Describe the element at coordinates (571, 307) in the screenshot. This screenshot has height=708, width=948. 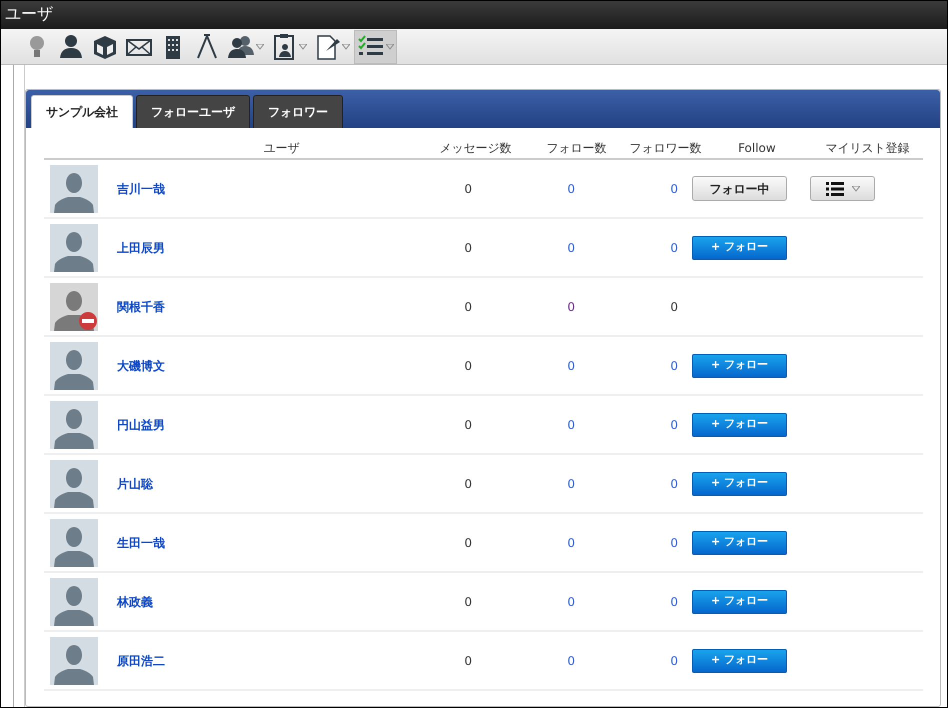
I see `follow-count: 0` at that location.